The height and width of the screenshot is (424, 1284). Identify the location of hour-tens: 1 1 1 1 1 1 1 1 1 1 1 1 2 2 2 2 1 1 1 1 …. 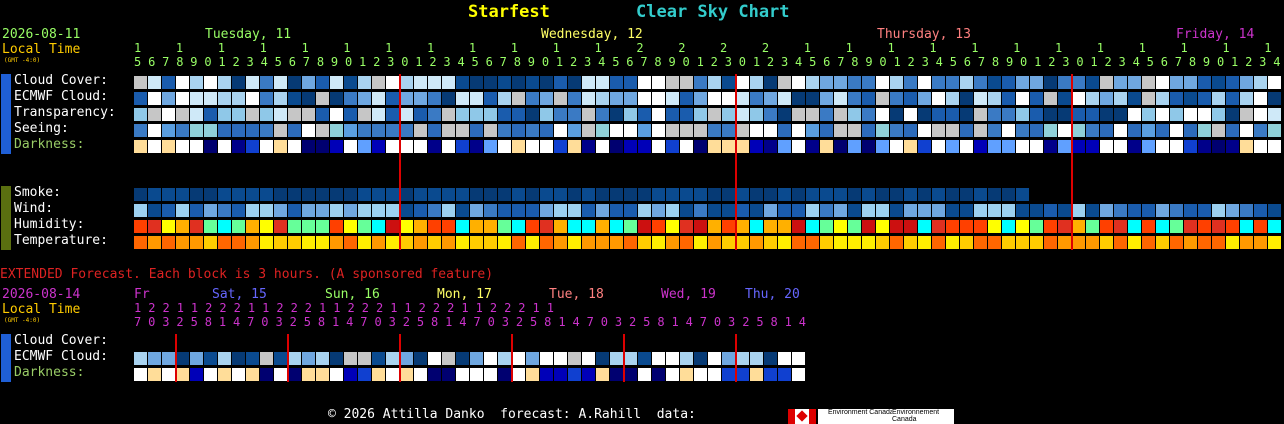
(709, 48).